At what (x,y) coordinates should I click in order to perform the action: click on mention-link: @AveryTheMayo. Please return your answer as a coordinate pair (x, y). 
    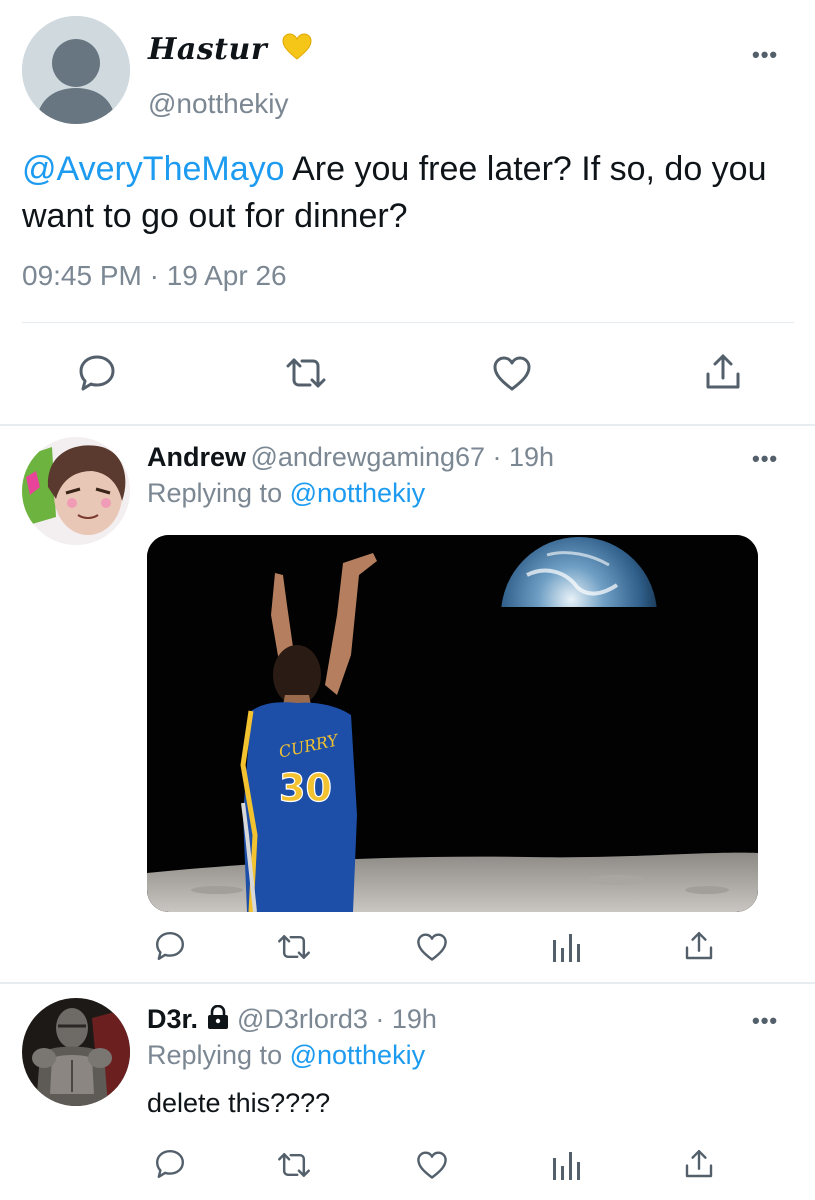
    Looking at the image, I should click on (153, 169).